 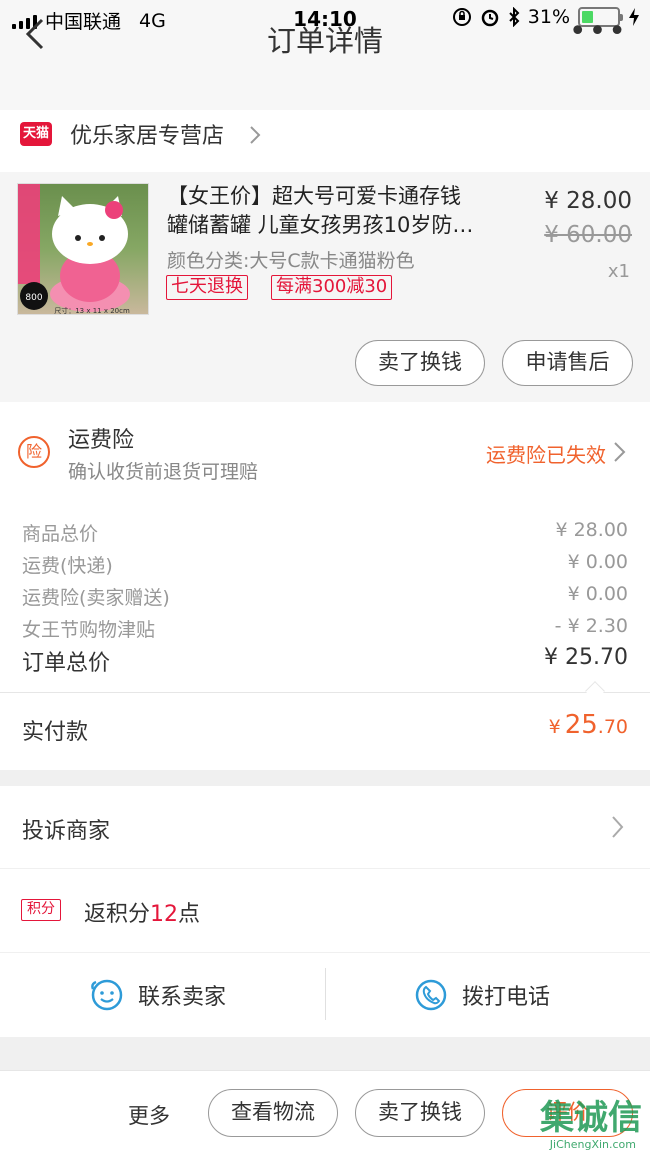 What do you see at coordinates (588, 235) in the screenshot?
I see `product-original-price: ¥ 60.00` at bounding box center [588, 235].